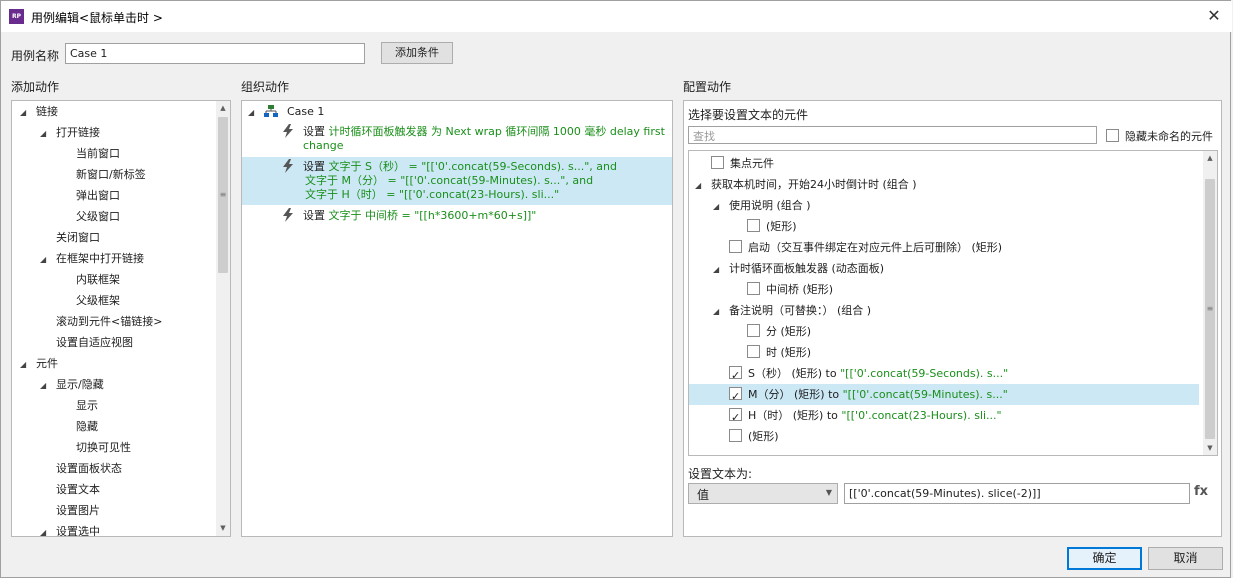 Image resolution: width=1233 pixels, height=578 pixels. What do you see at coordinates (39, 363) in the screenshot?
I see `add-action-item: ◢ 元件` at bounding box center [39, 363].